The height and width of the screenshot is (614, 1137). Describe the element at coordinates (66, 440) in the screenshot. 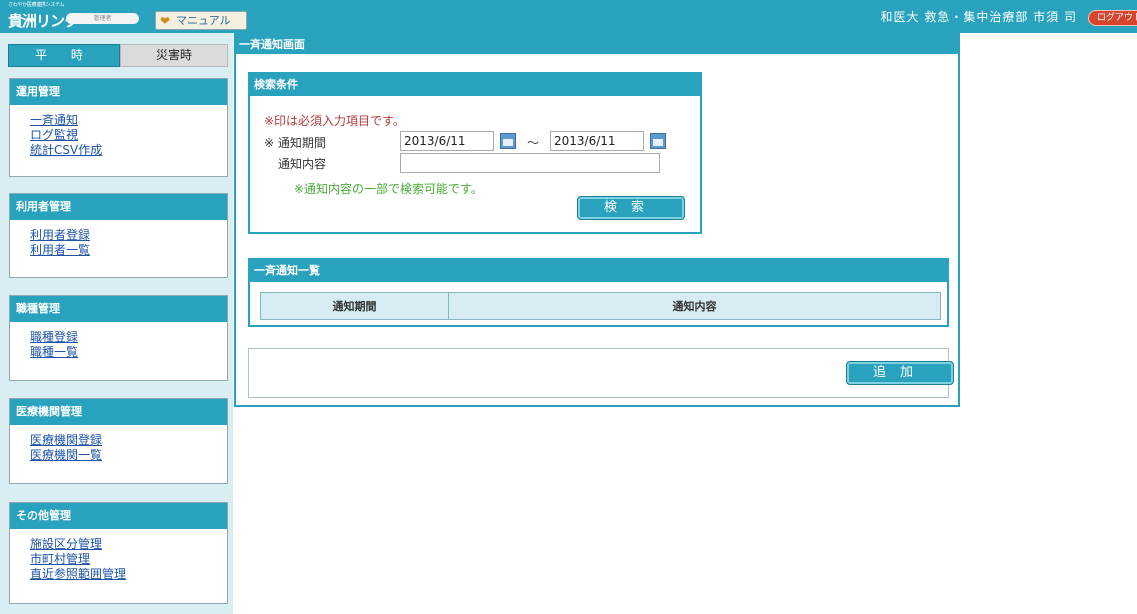

I see `sidebar-item-institution-register: 医療機関登録` at that location.